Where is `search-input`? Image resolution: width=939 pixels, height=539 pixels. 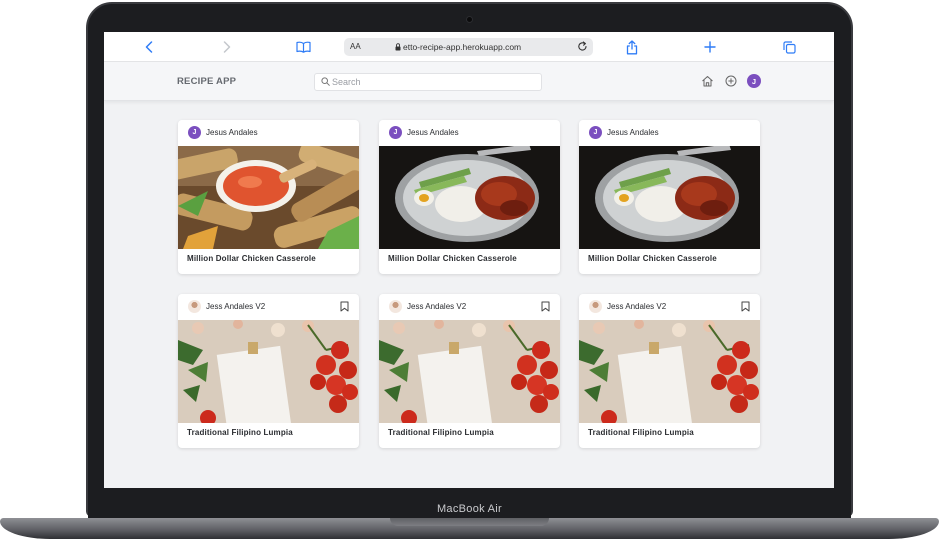
search-input is located at coordinates (434, 82).